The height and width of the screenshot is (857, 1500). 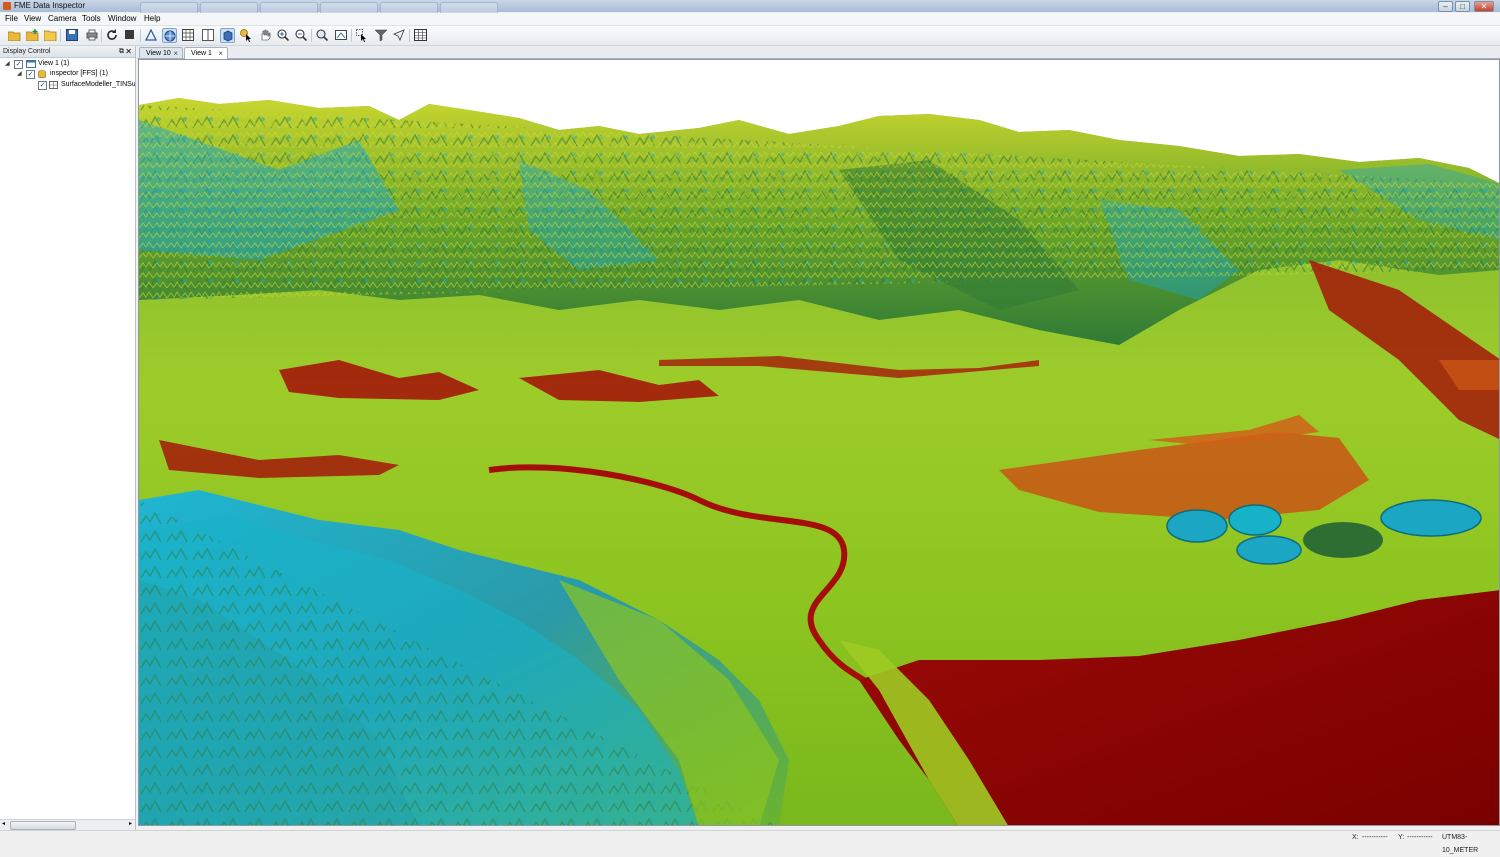 What do you see at coordinates (1401, 837) in the screenshot?
I see `y-coordinate-label: Y:` at bounding box center [1401, 837].